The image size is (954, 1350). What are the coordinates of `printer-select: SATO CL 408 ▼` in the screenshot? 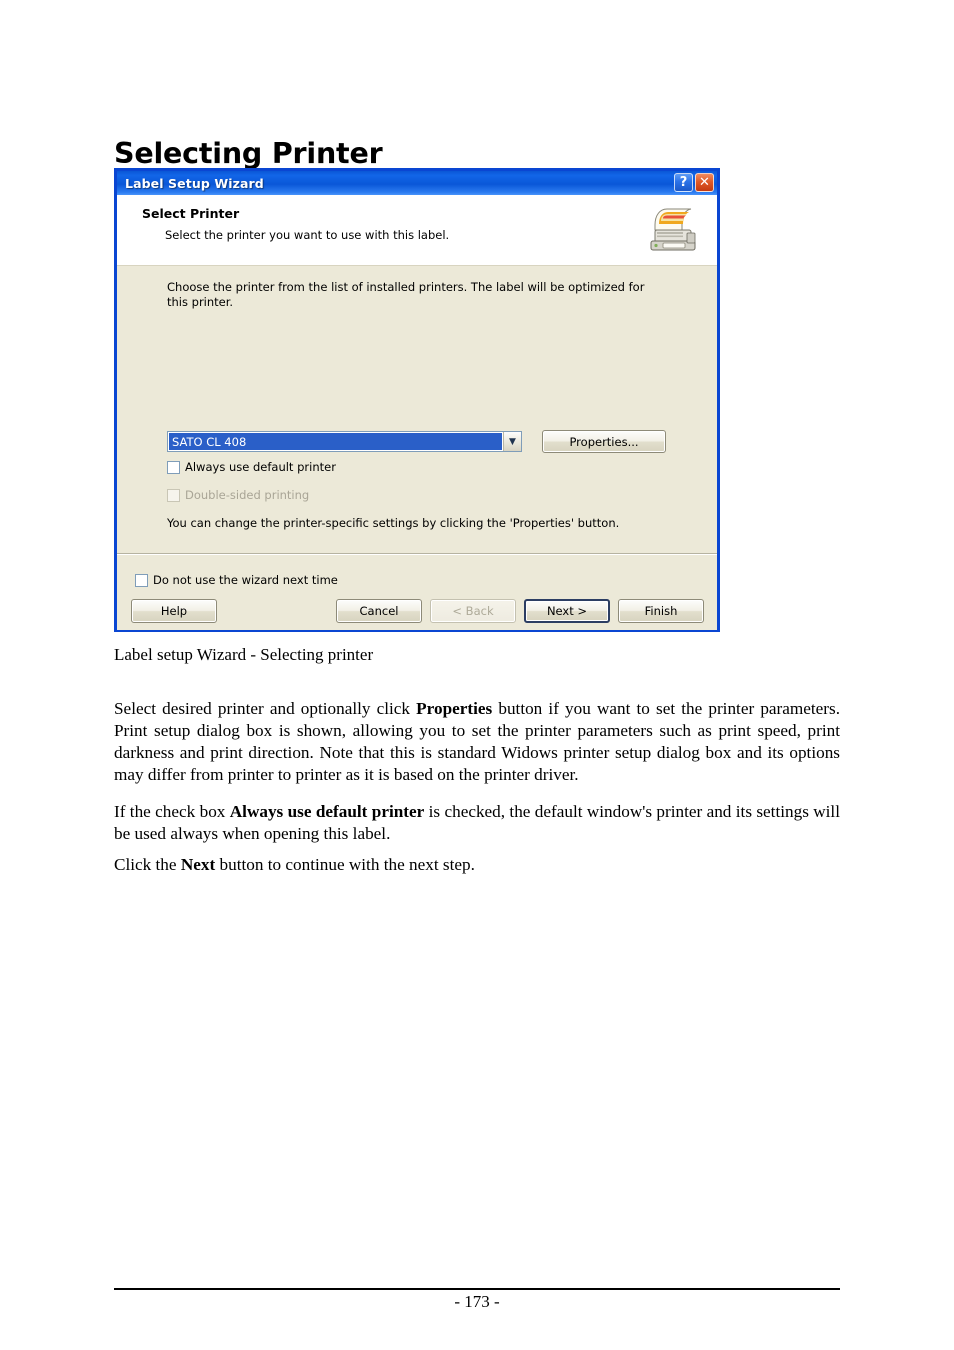 It's located at (344, 441).